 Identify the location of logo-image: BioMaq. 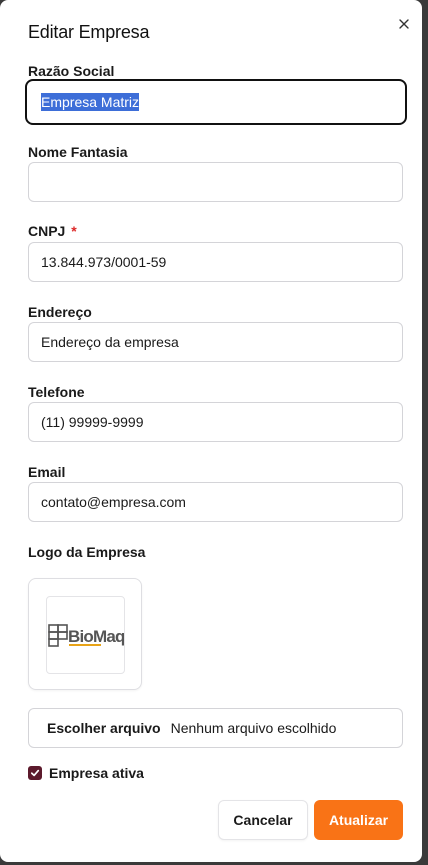
(86, 635).